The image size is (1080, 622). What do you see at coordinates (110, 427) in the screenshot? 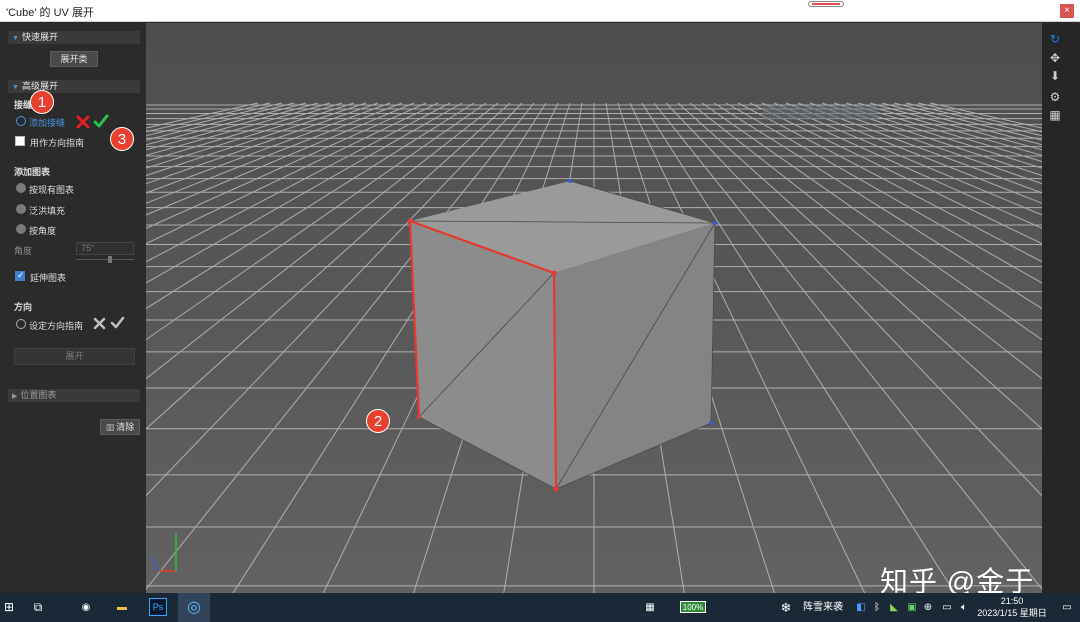
I see `trash-icon: ▥` at bounding box center [110, 427].